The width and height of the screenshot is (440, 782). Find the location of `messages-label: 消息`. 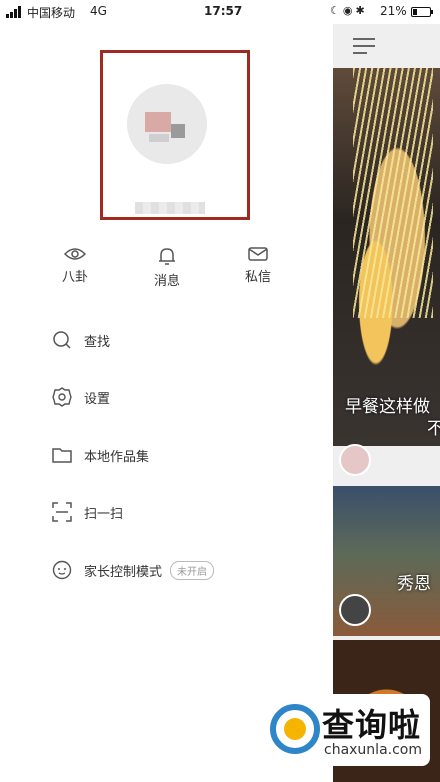

messages-label: 消息 is located at coordinates (166, 281).